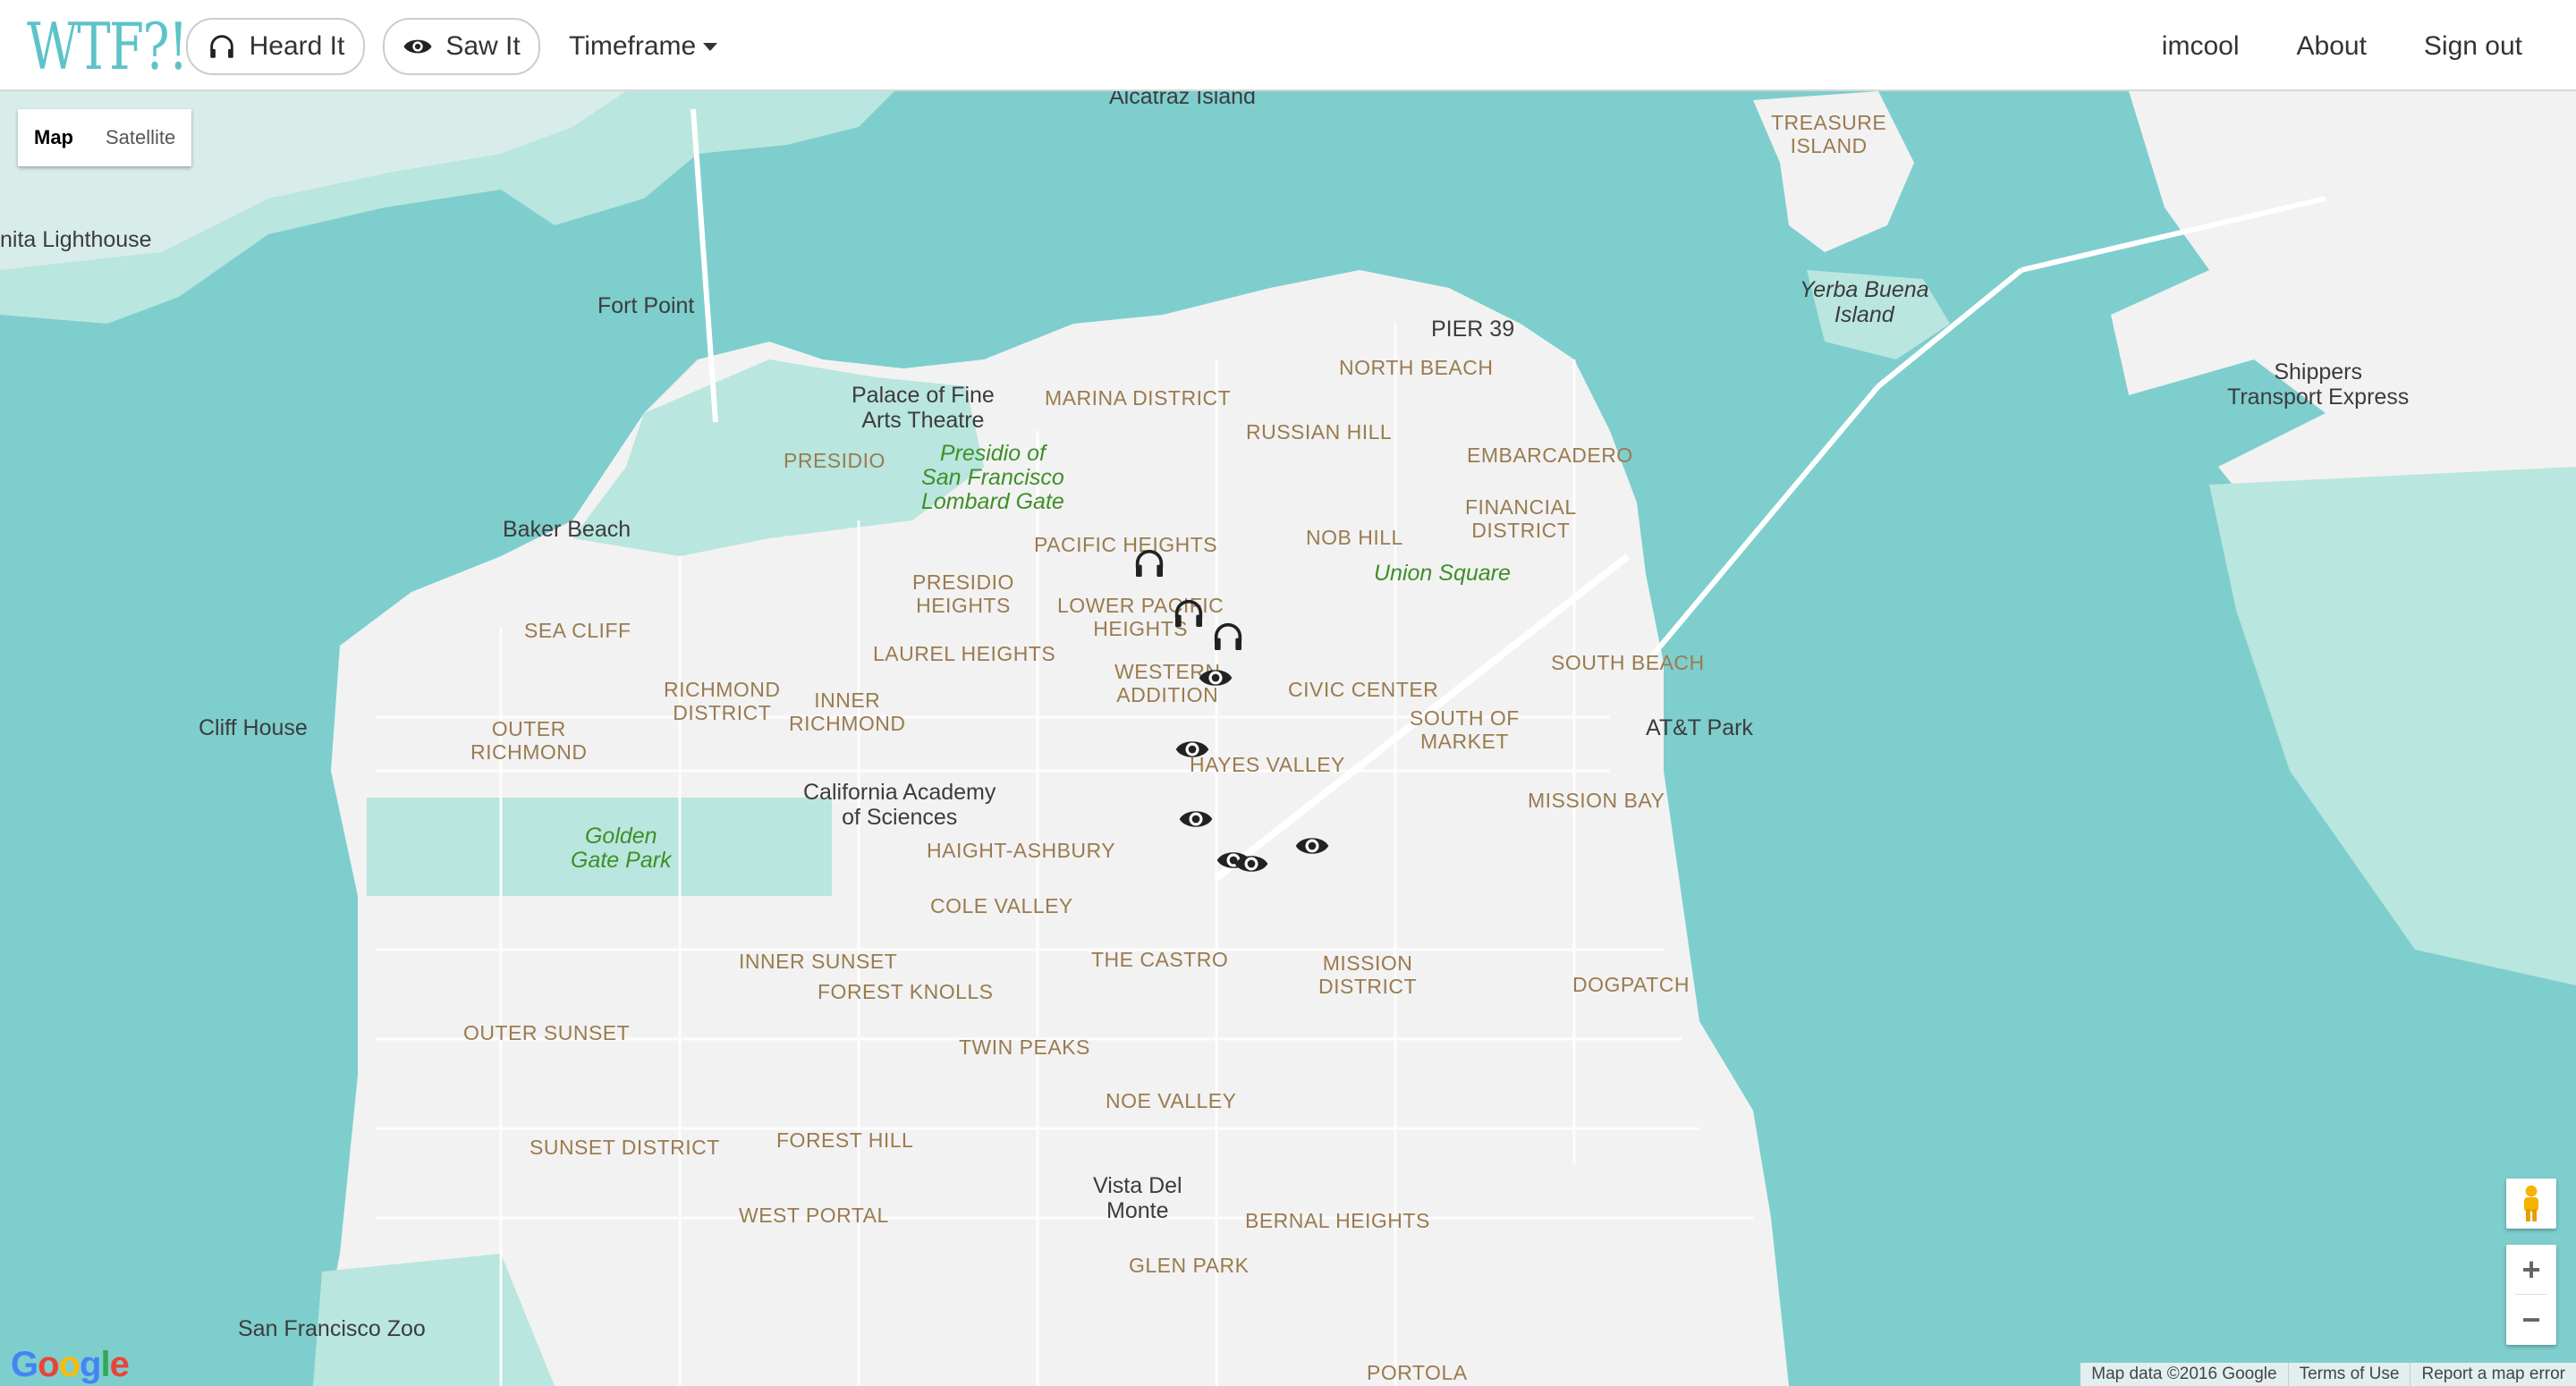  I want to click on terms-link: Terms of Use, so click(2349, 1374).